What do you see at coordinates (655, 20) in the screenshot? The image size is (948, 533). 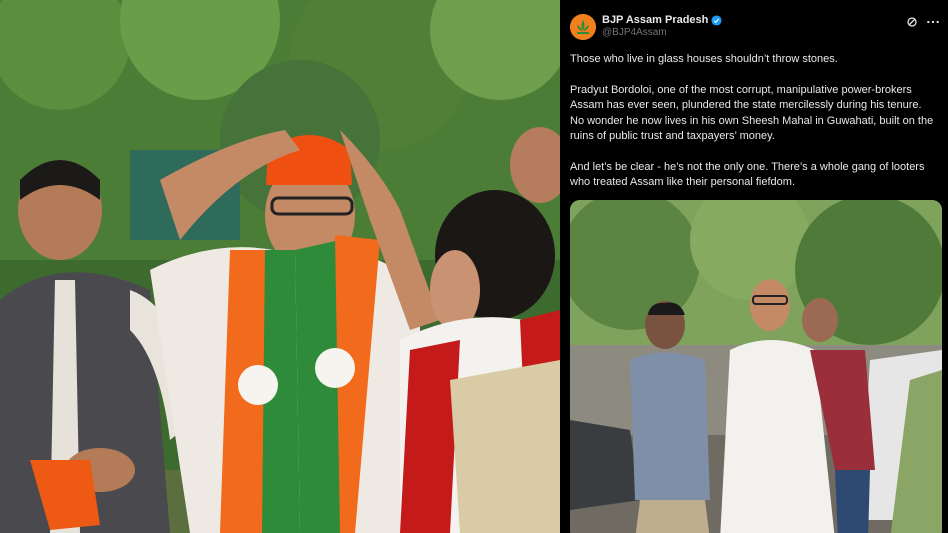 I see `account-name: BJP Assam Pradesh` at bounding box center [655, 20].